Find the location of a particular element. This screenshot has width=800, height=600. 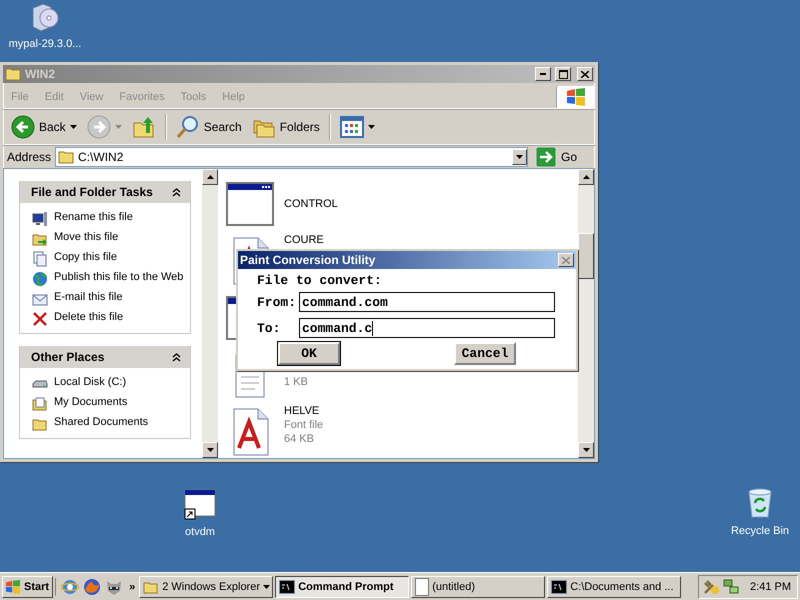

dialog-title: Paint Conversion Utility is located at coordinates (308, 260).